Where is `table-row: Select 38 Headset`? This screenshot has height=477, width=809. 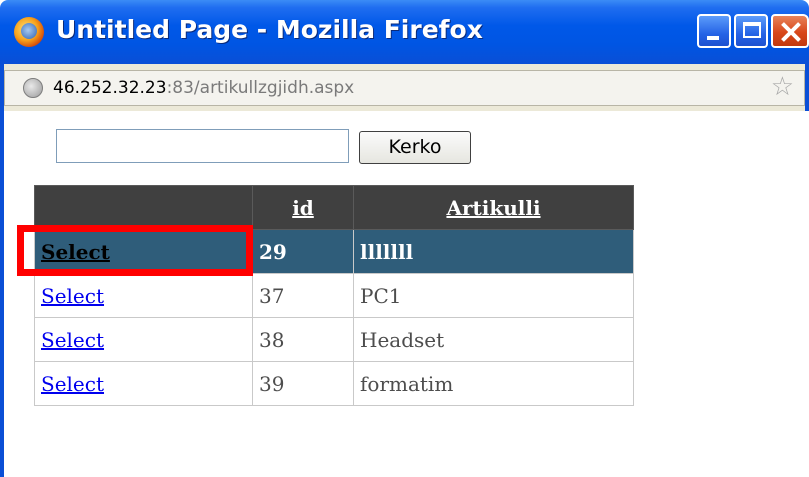 table-row: Select 38 Headset is located at coordinates (334, 339).